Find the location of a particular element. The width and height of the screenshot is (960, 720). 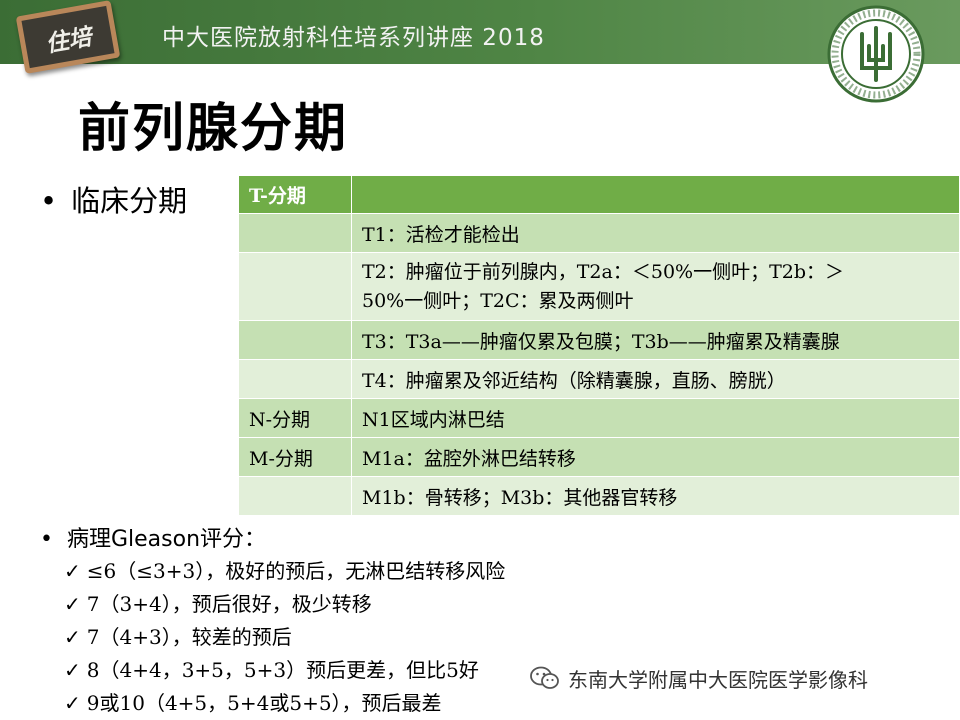

table-row: T4：肿瘤累及邻近结构（除精囊腺，直肠、膀胱） is located at coordinates (599, 379).